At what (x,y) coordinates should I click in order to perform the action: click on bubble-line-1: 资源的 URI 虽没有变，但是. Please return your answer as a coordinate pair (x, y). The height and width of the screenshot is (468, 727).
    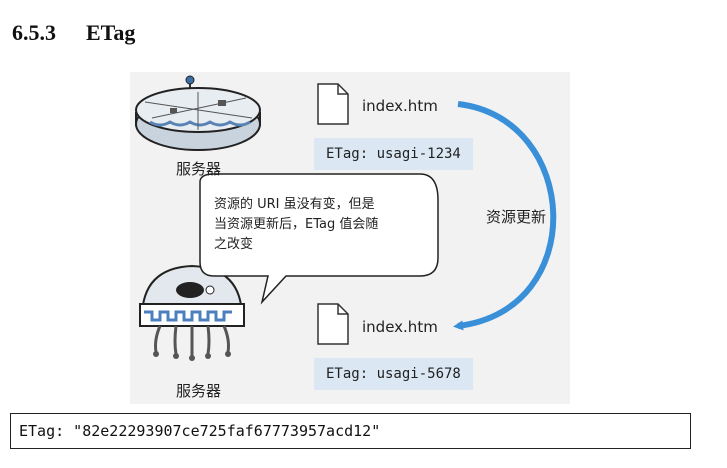
    Looking at the image, I should click on (294, 204).